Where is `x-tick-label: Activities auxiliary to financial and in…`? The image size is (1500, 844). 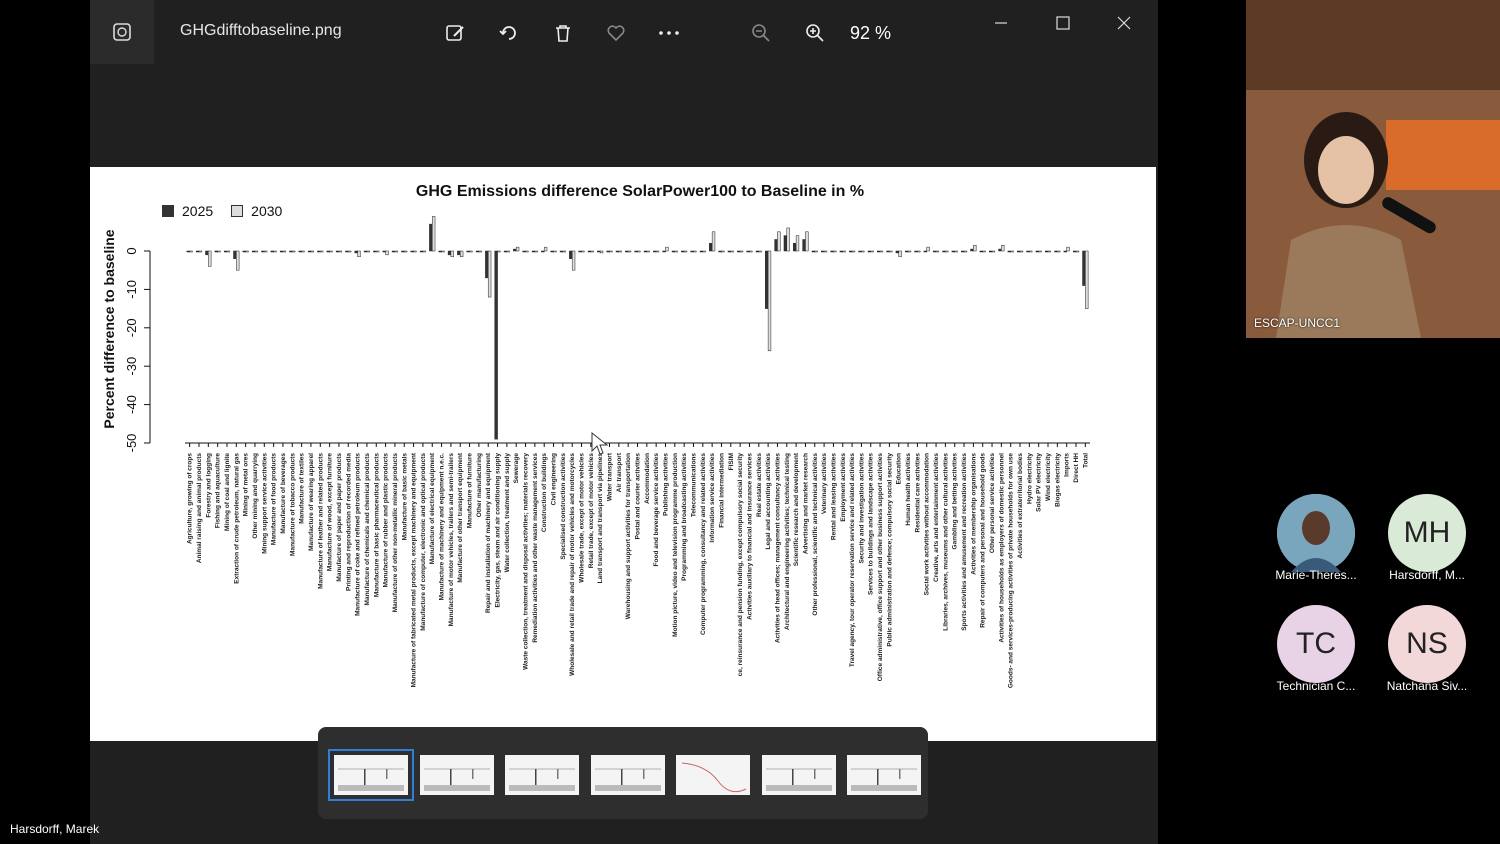 x-tick-label: Activities auxiliary to financial and in… is located at coordinates (749, 536).